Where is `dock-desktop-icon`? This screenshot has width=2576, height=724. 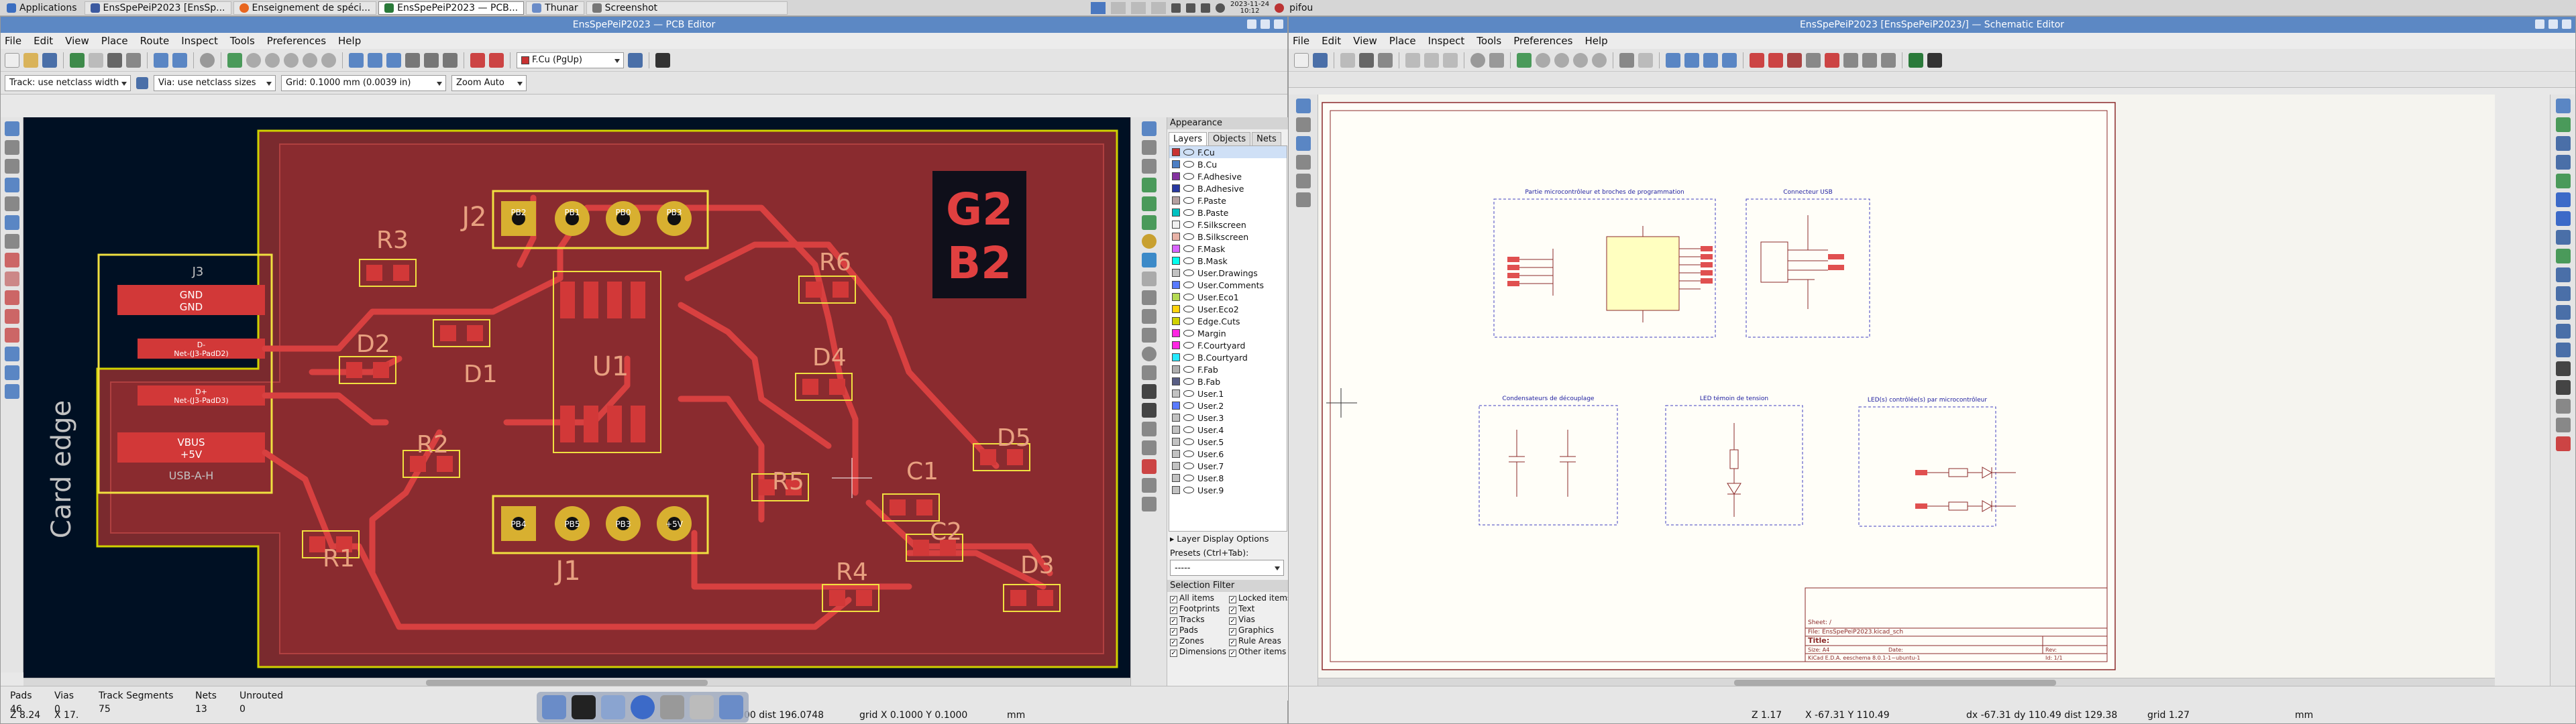
dock-desktop-icon is located at coordinates (554, 707).